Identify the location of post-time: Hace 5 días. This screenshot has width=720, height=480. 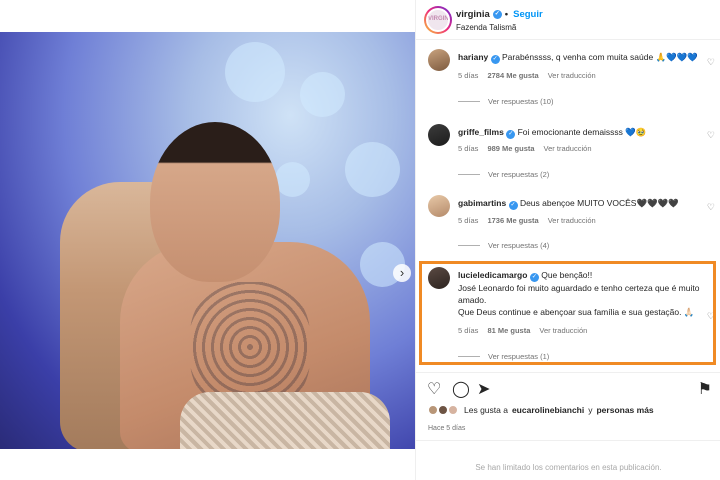
(447, 428).